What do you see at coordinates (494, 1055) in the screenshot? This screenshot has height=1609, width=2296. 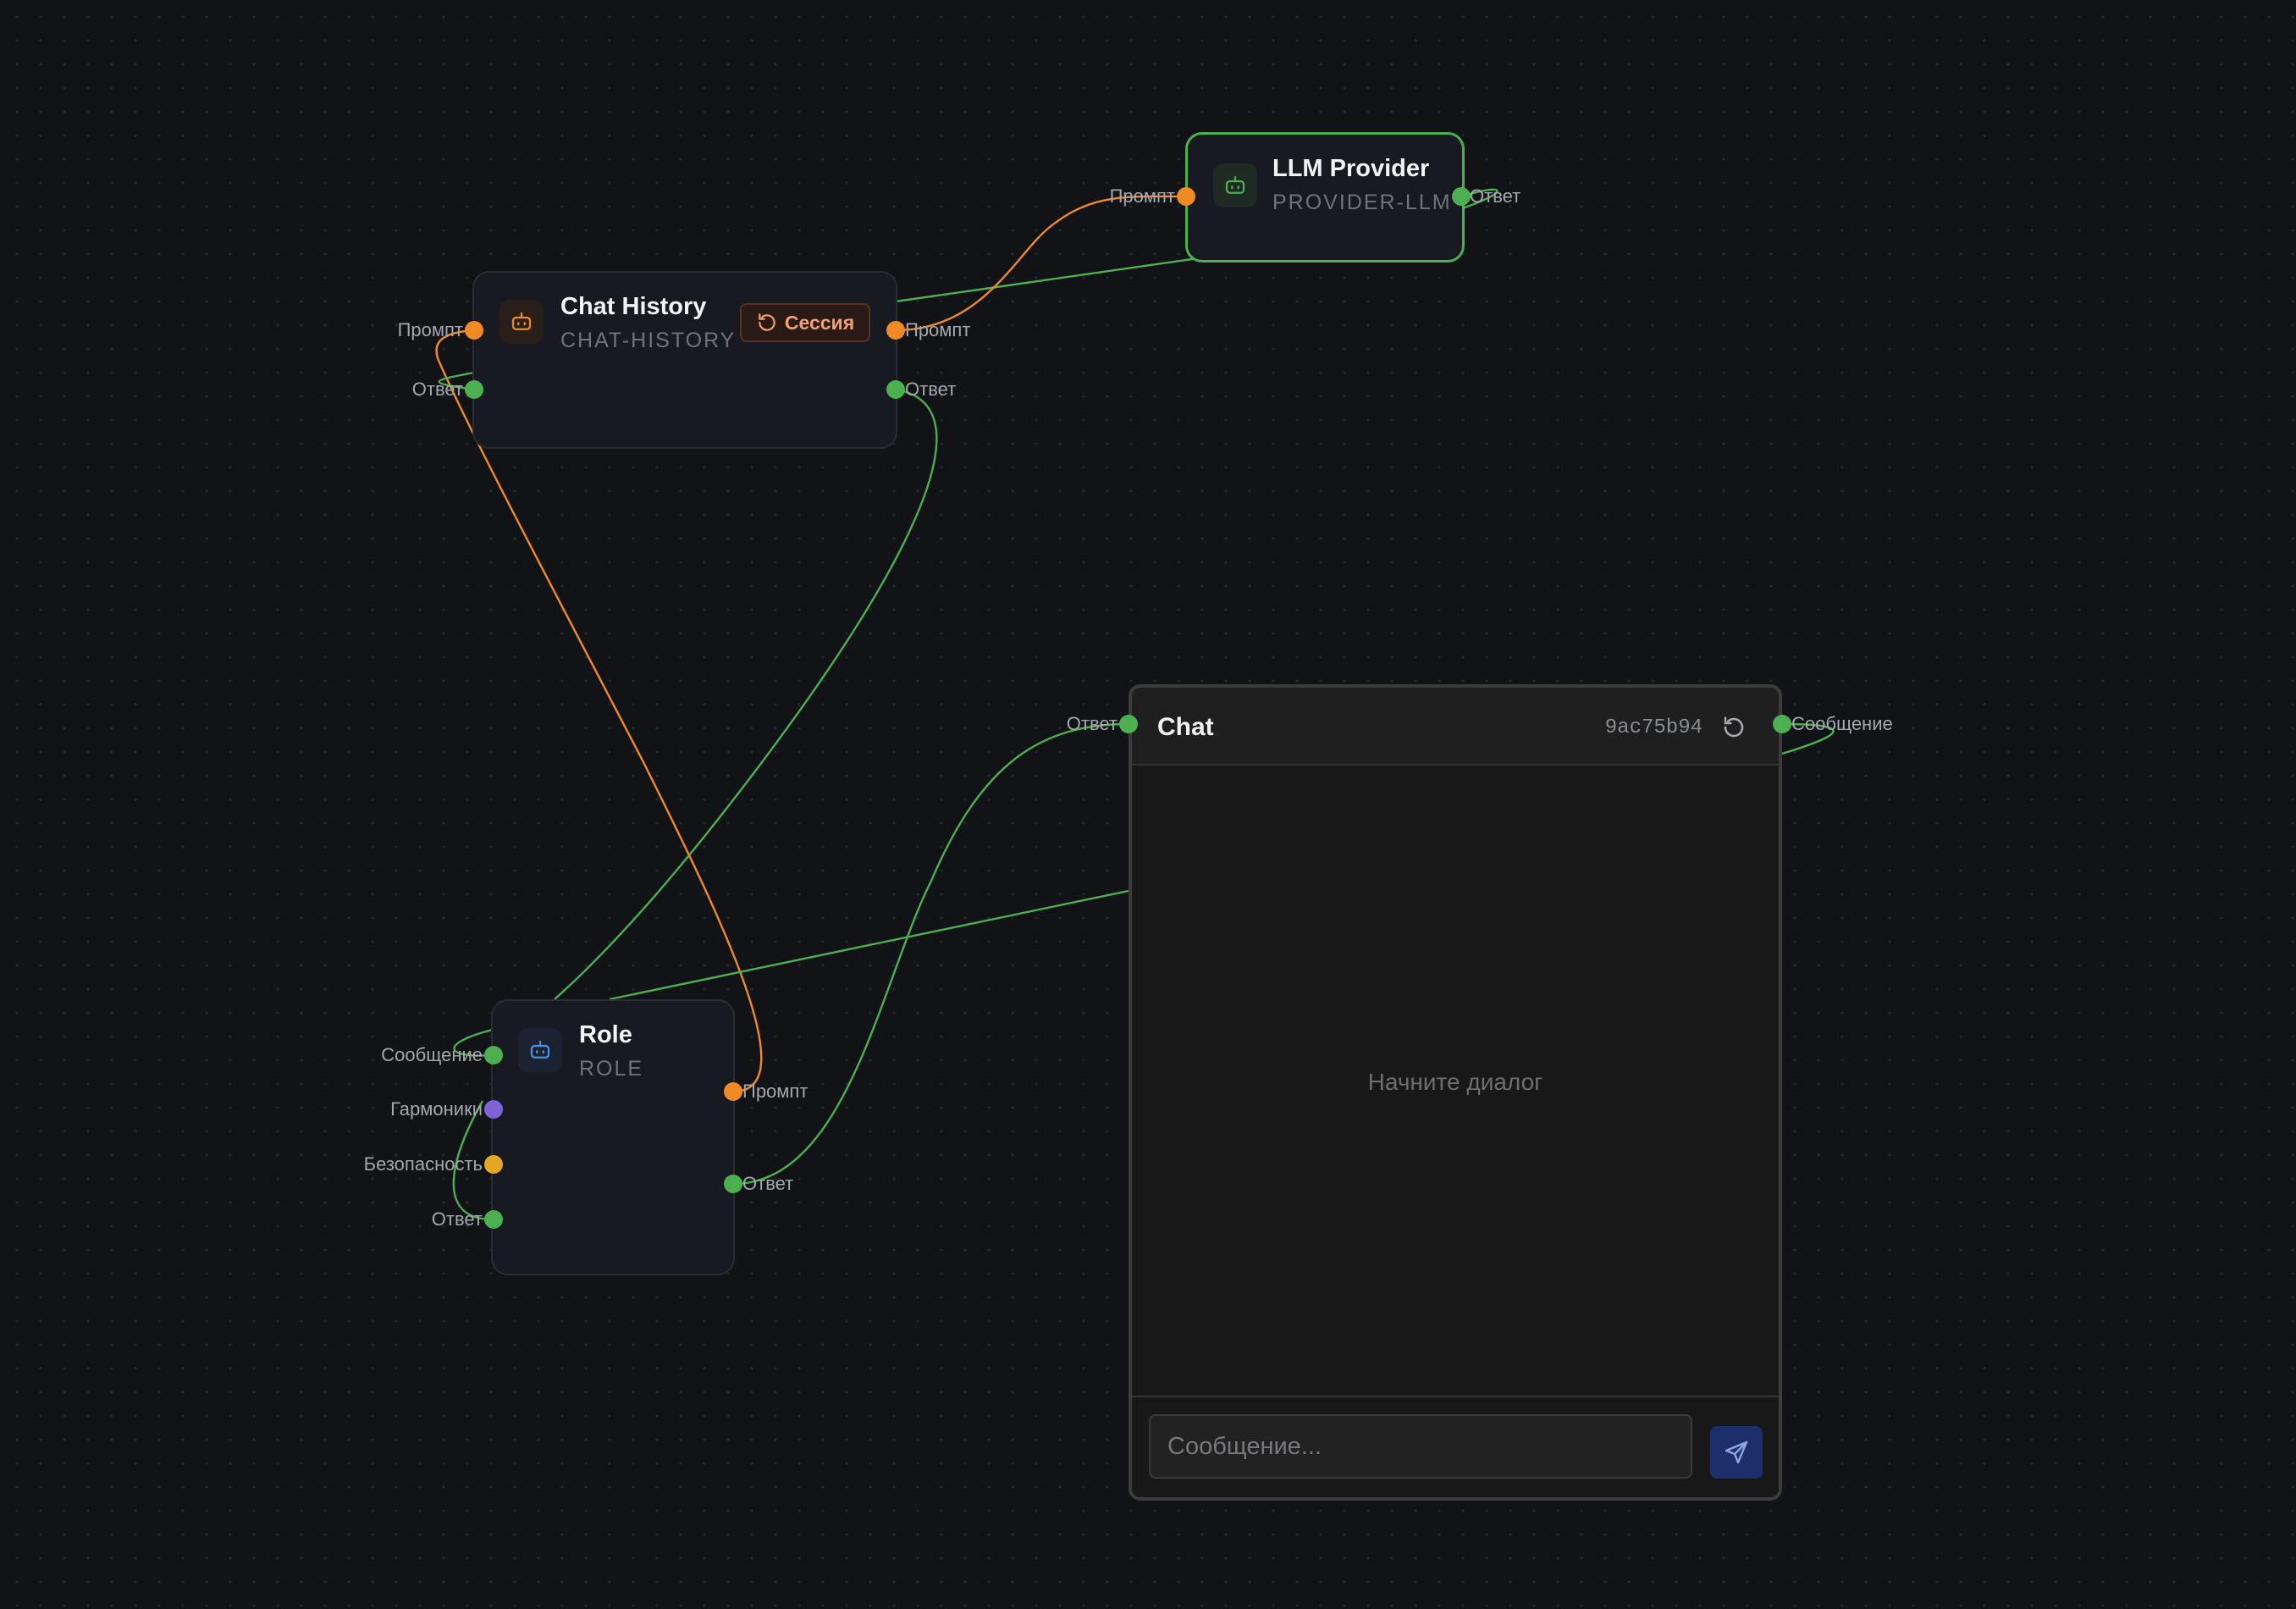 I see `port-role-in-message` at bounding box center [494, 1055].